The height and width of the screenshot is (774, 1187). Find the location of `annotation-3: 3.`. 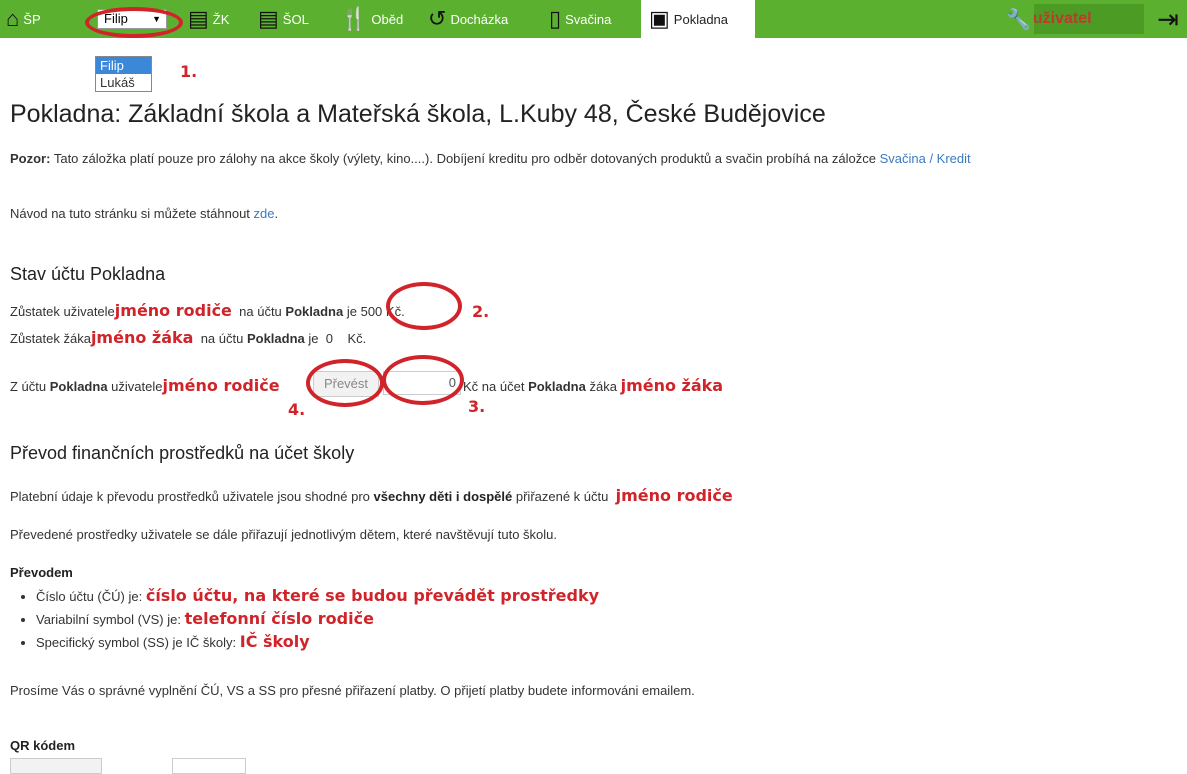

annotation-3: 3. is located at coordinates (477, 406).